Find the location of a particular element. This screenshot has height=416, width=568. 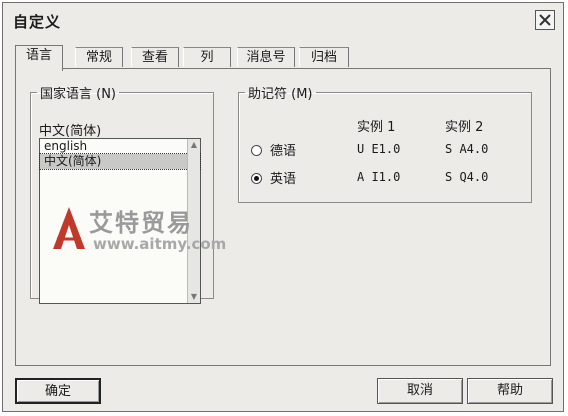

watermark: 艾特贸易 www.aitmy.com is located at coordinates (141, 233).